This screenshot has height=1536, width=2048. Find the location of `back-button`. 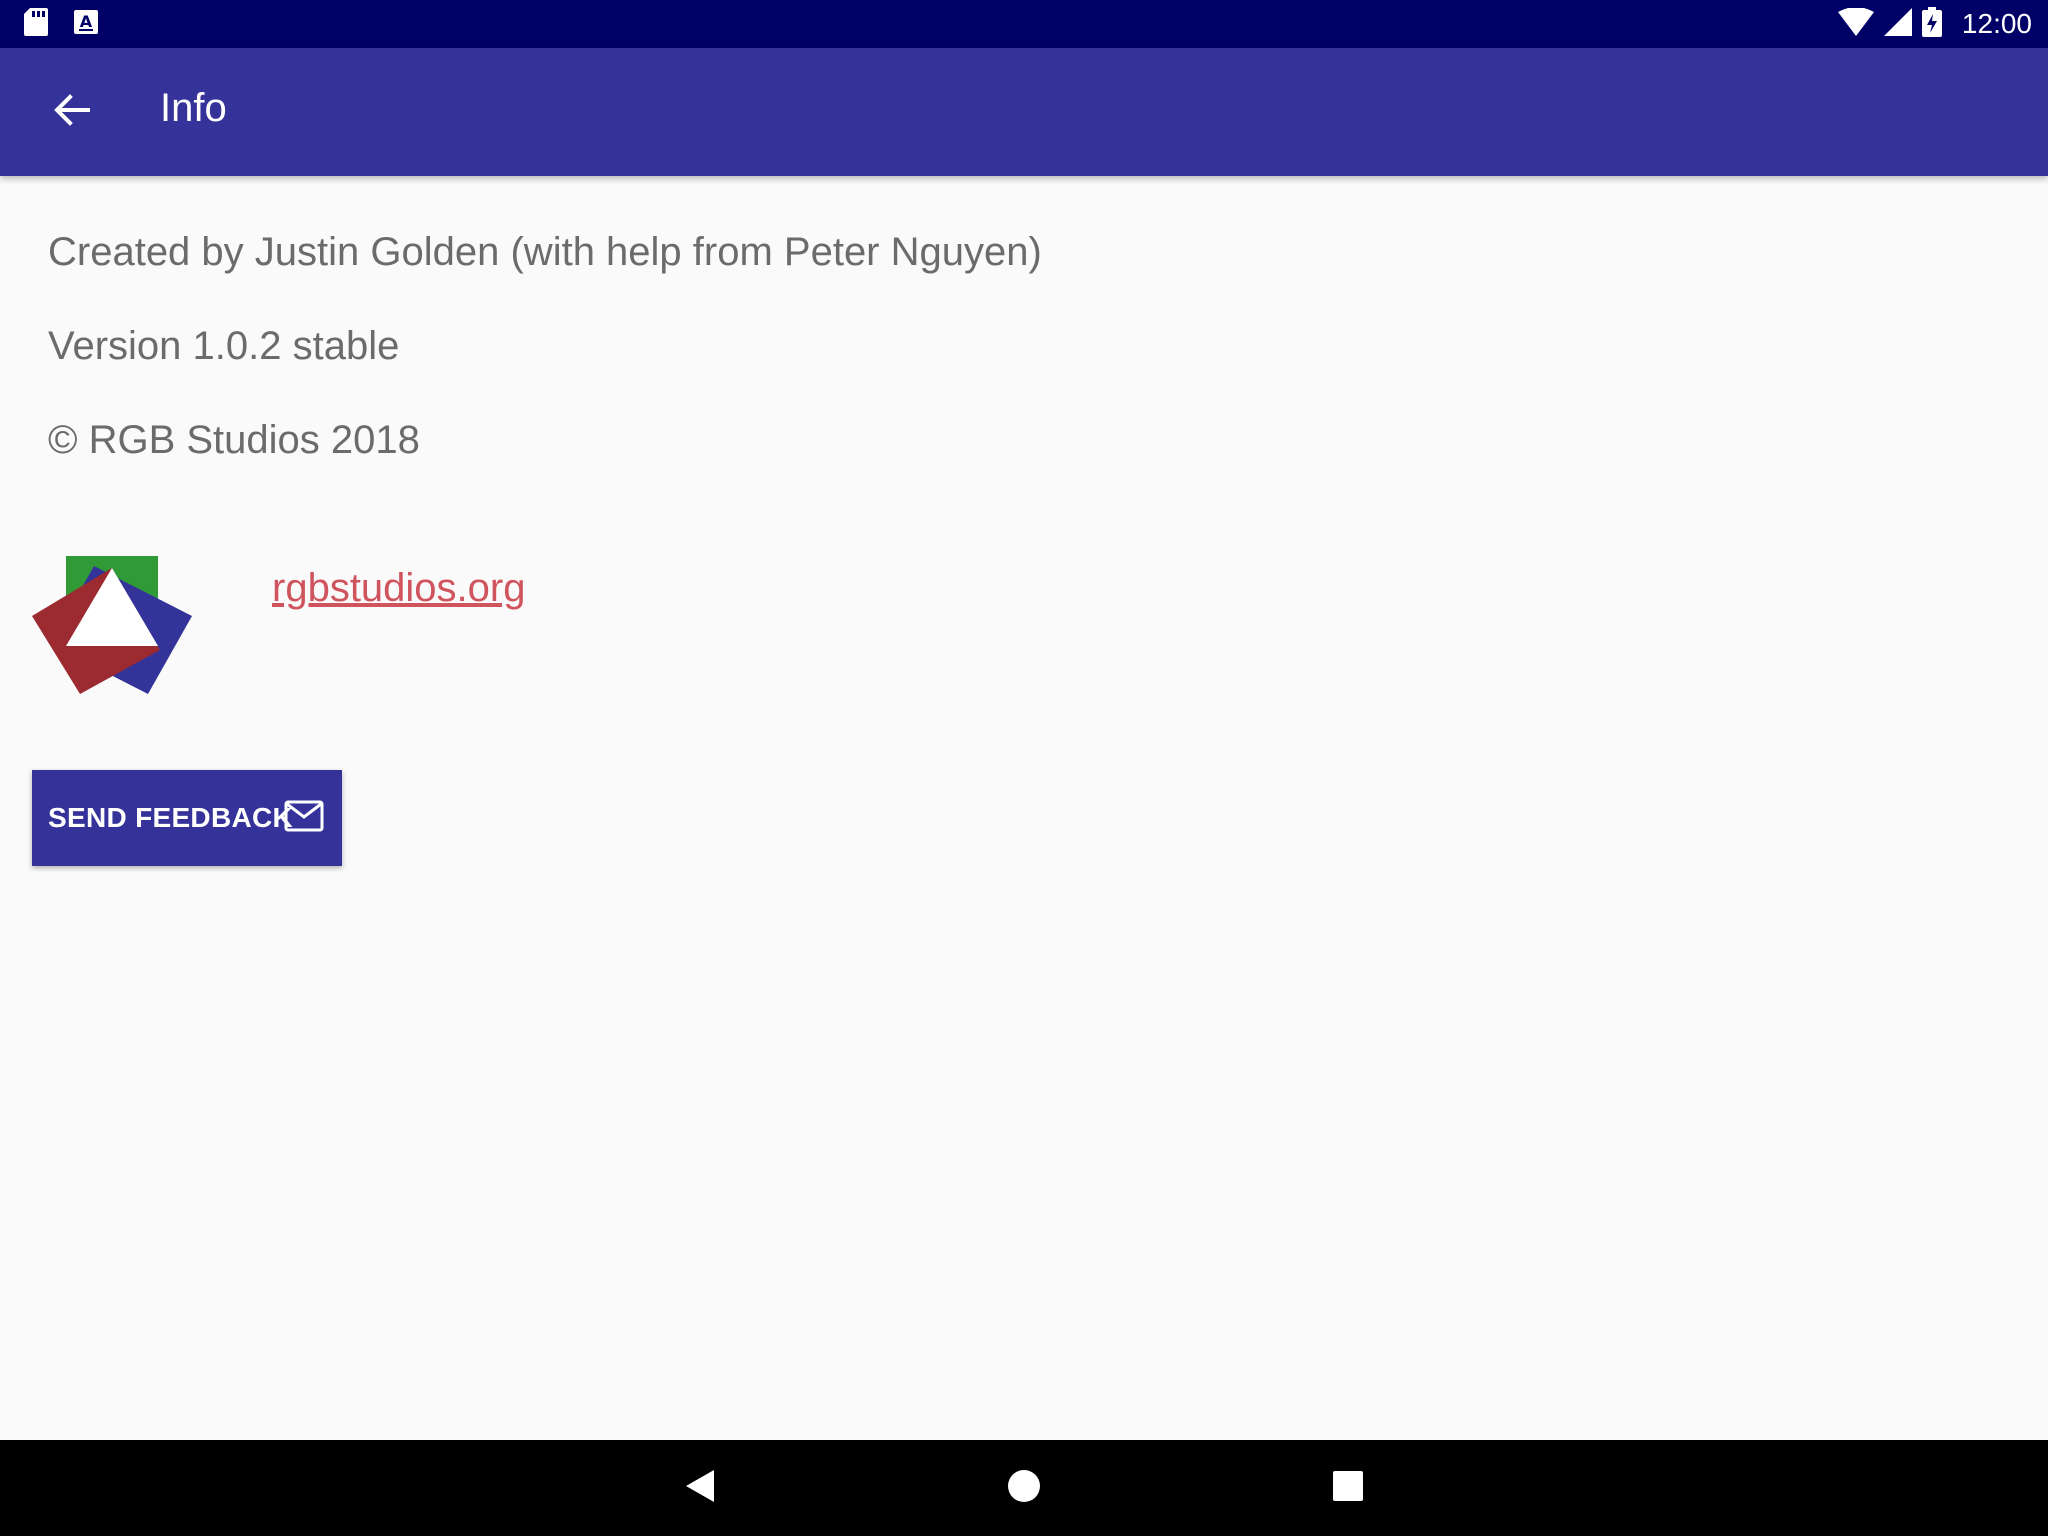

back-button is located at coordinates (72, 112).